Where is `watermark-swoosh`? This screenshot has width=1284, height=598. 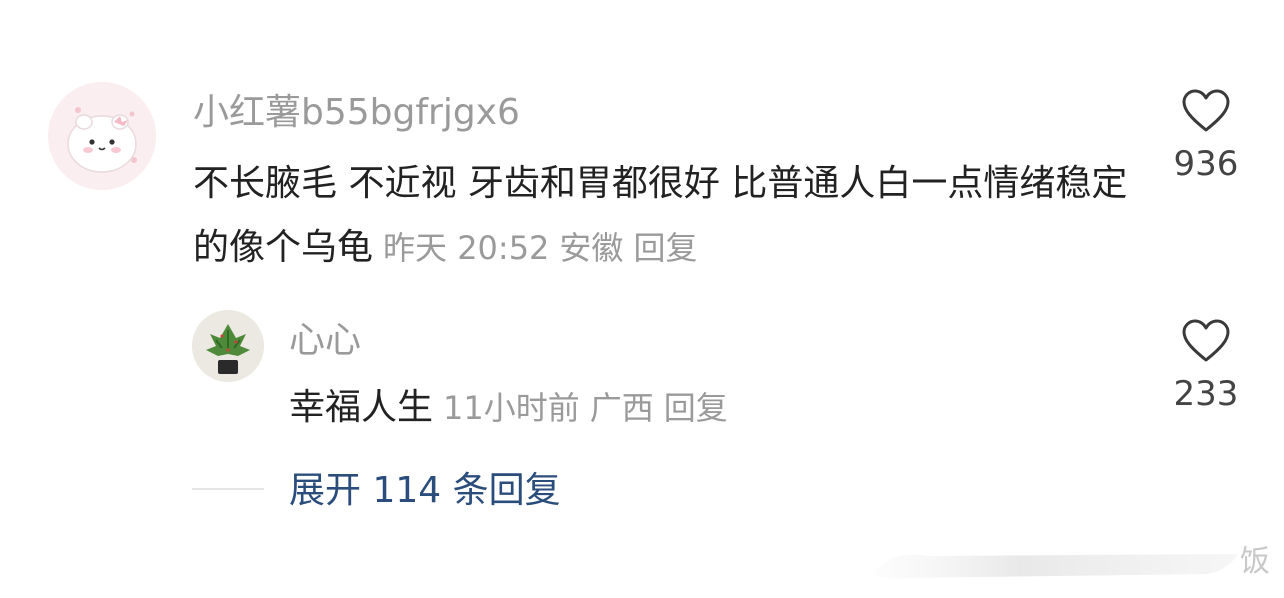 watermark-swoosh is located at coordinates (1076, 567).